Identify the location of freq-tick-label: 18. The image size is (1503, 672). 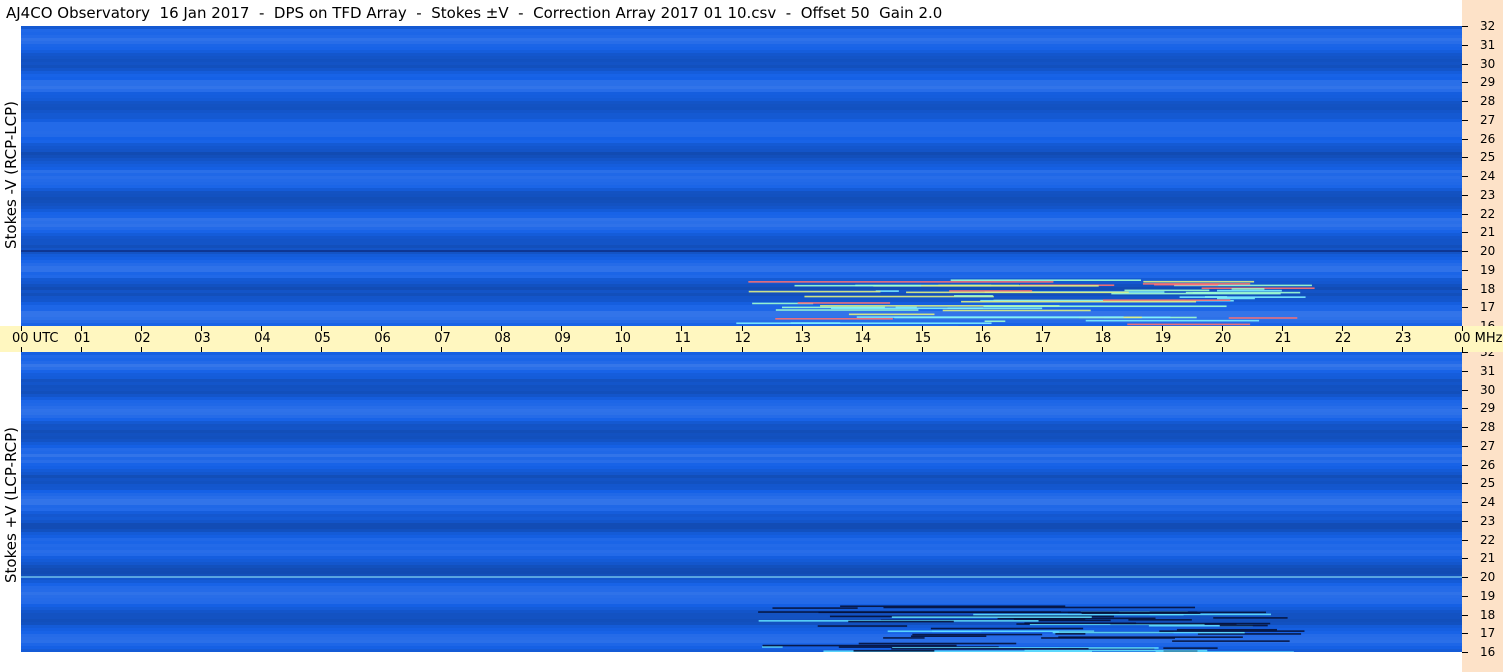
(1488, 288).